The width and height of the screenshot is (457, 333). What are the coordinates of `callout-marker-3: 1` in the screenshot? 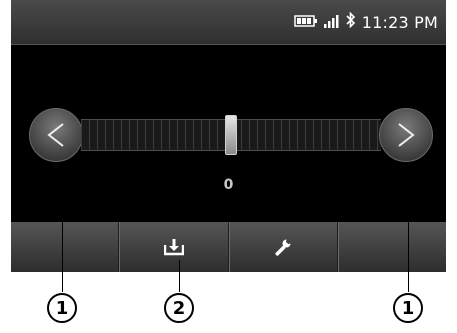 It's located at (408, 308).